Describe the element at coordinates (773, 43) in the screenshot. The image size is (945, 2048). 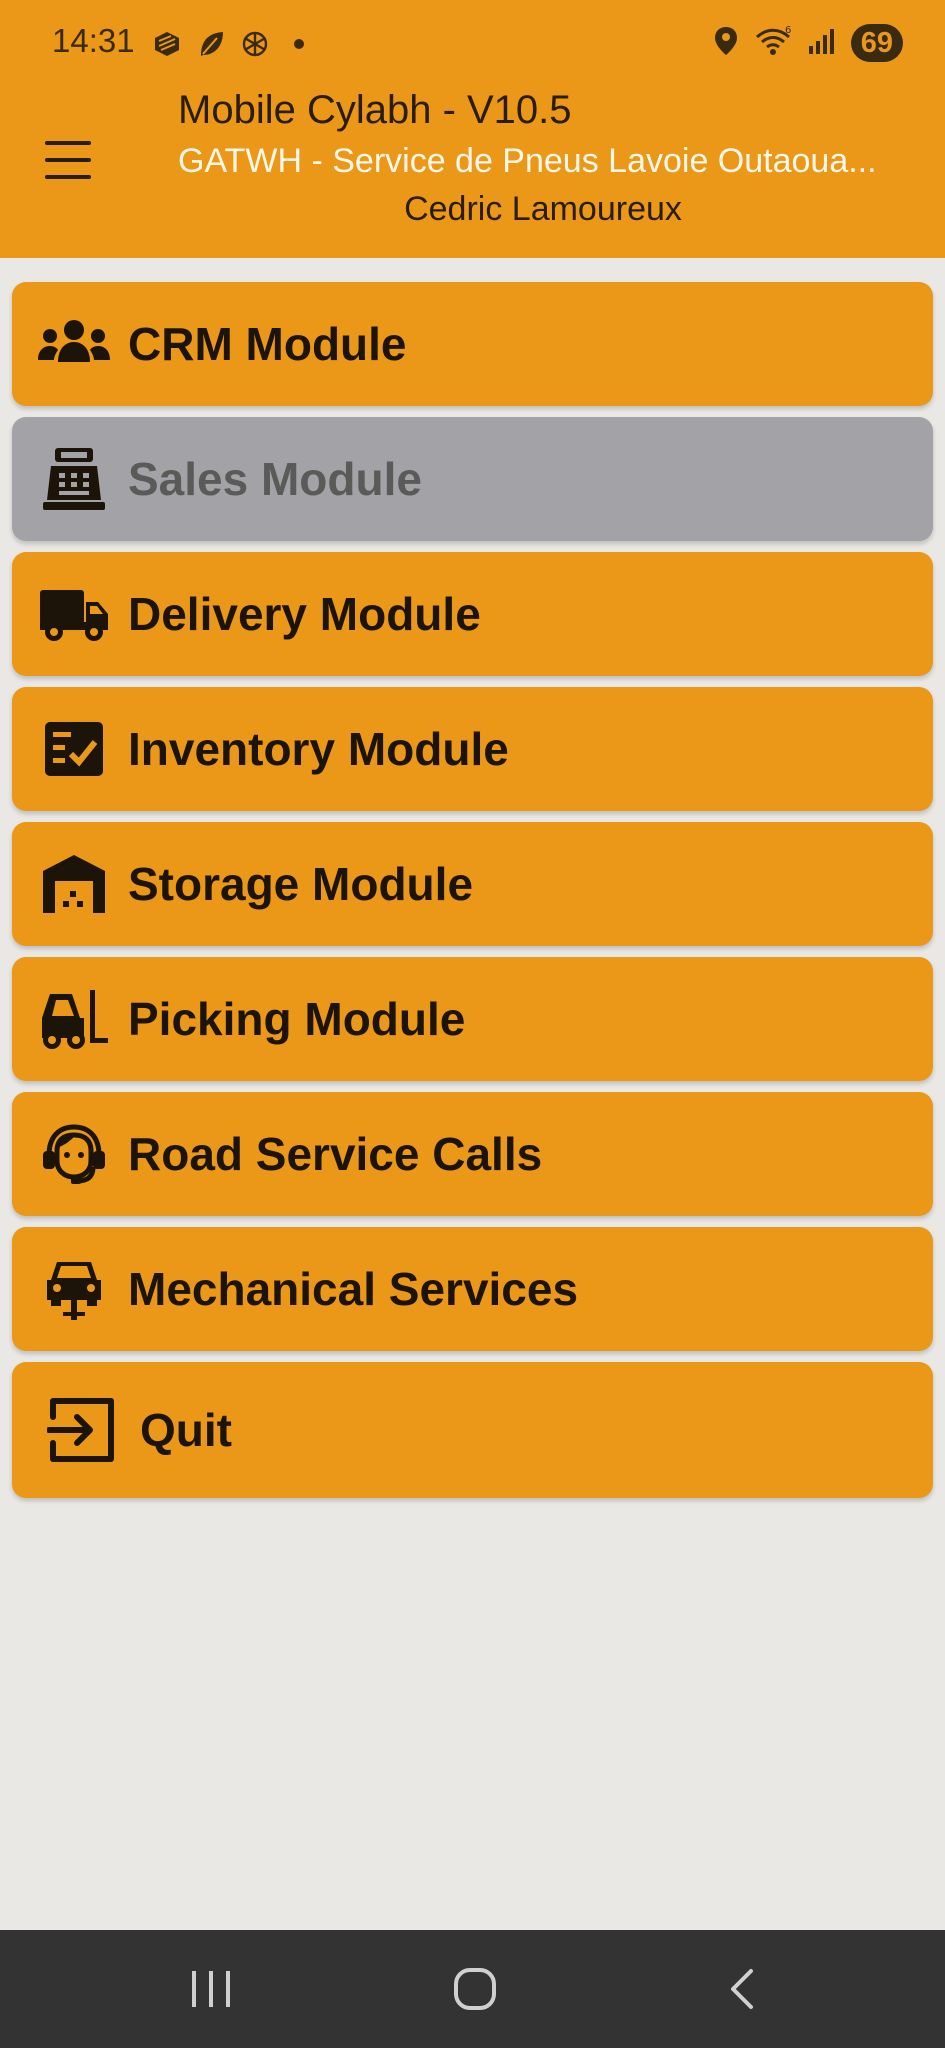
I see `wifi-icon: 6` at that location.